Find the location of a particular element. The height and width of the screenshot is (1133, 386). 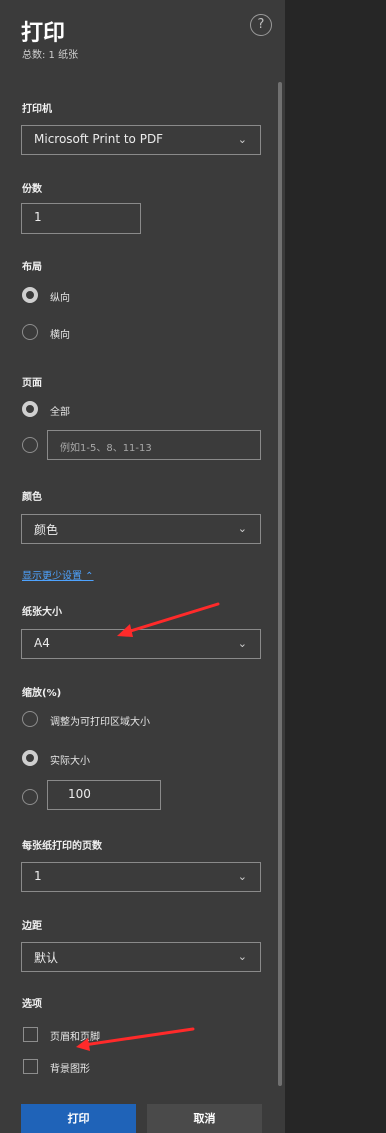

portrait-radio is located at coordinates (30, 295).